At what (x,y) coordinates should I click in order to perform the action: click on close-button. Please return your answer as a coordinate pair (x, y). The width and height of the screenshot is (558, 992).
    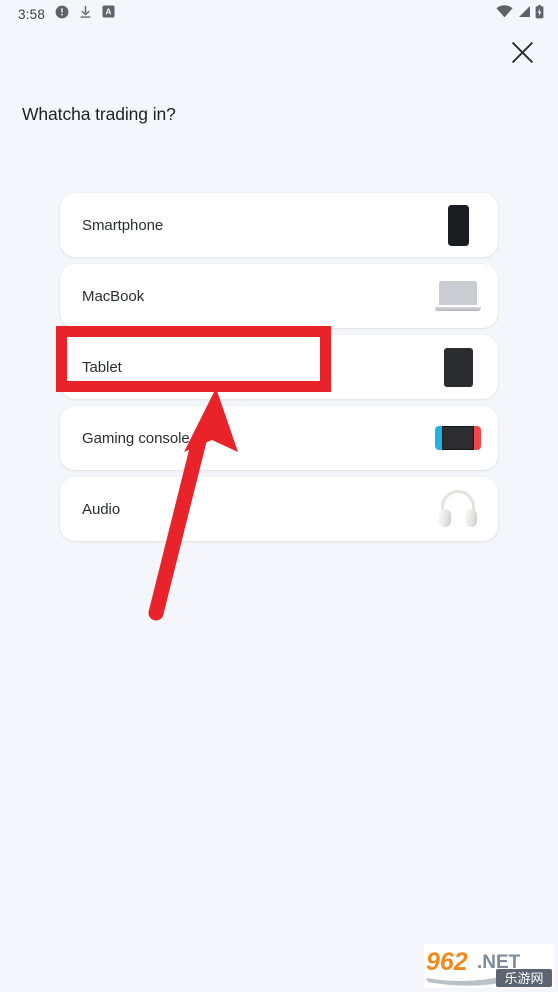
    Looking at the image, I should click on (522, 55).